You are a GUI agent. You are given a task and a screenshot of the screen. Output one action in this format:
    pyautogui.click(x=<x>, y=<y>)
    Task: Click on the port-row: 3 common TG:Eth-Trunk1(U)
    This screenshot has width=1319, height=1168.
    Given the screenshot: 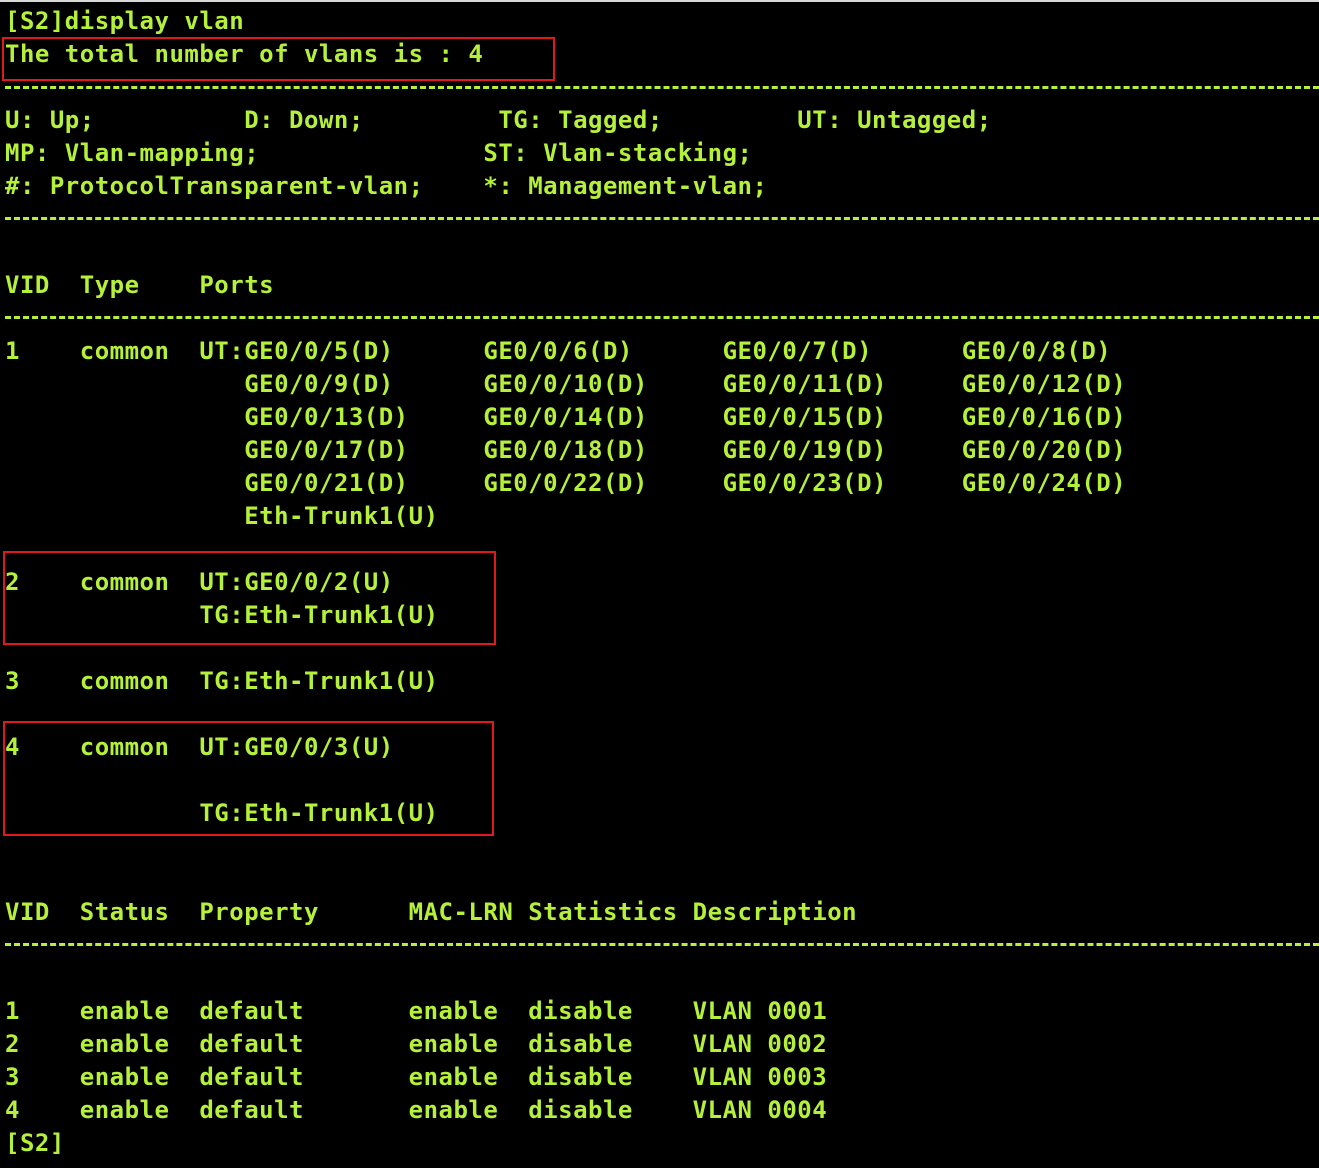 What is the action you would take?
    pyautogui.click(x=222, y=681)
    